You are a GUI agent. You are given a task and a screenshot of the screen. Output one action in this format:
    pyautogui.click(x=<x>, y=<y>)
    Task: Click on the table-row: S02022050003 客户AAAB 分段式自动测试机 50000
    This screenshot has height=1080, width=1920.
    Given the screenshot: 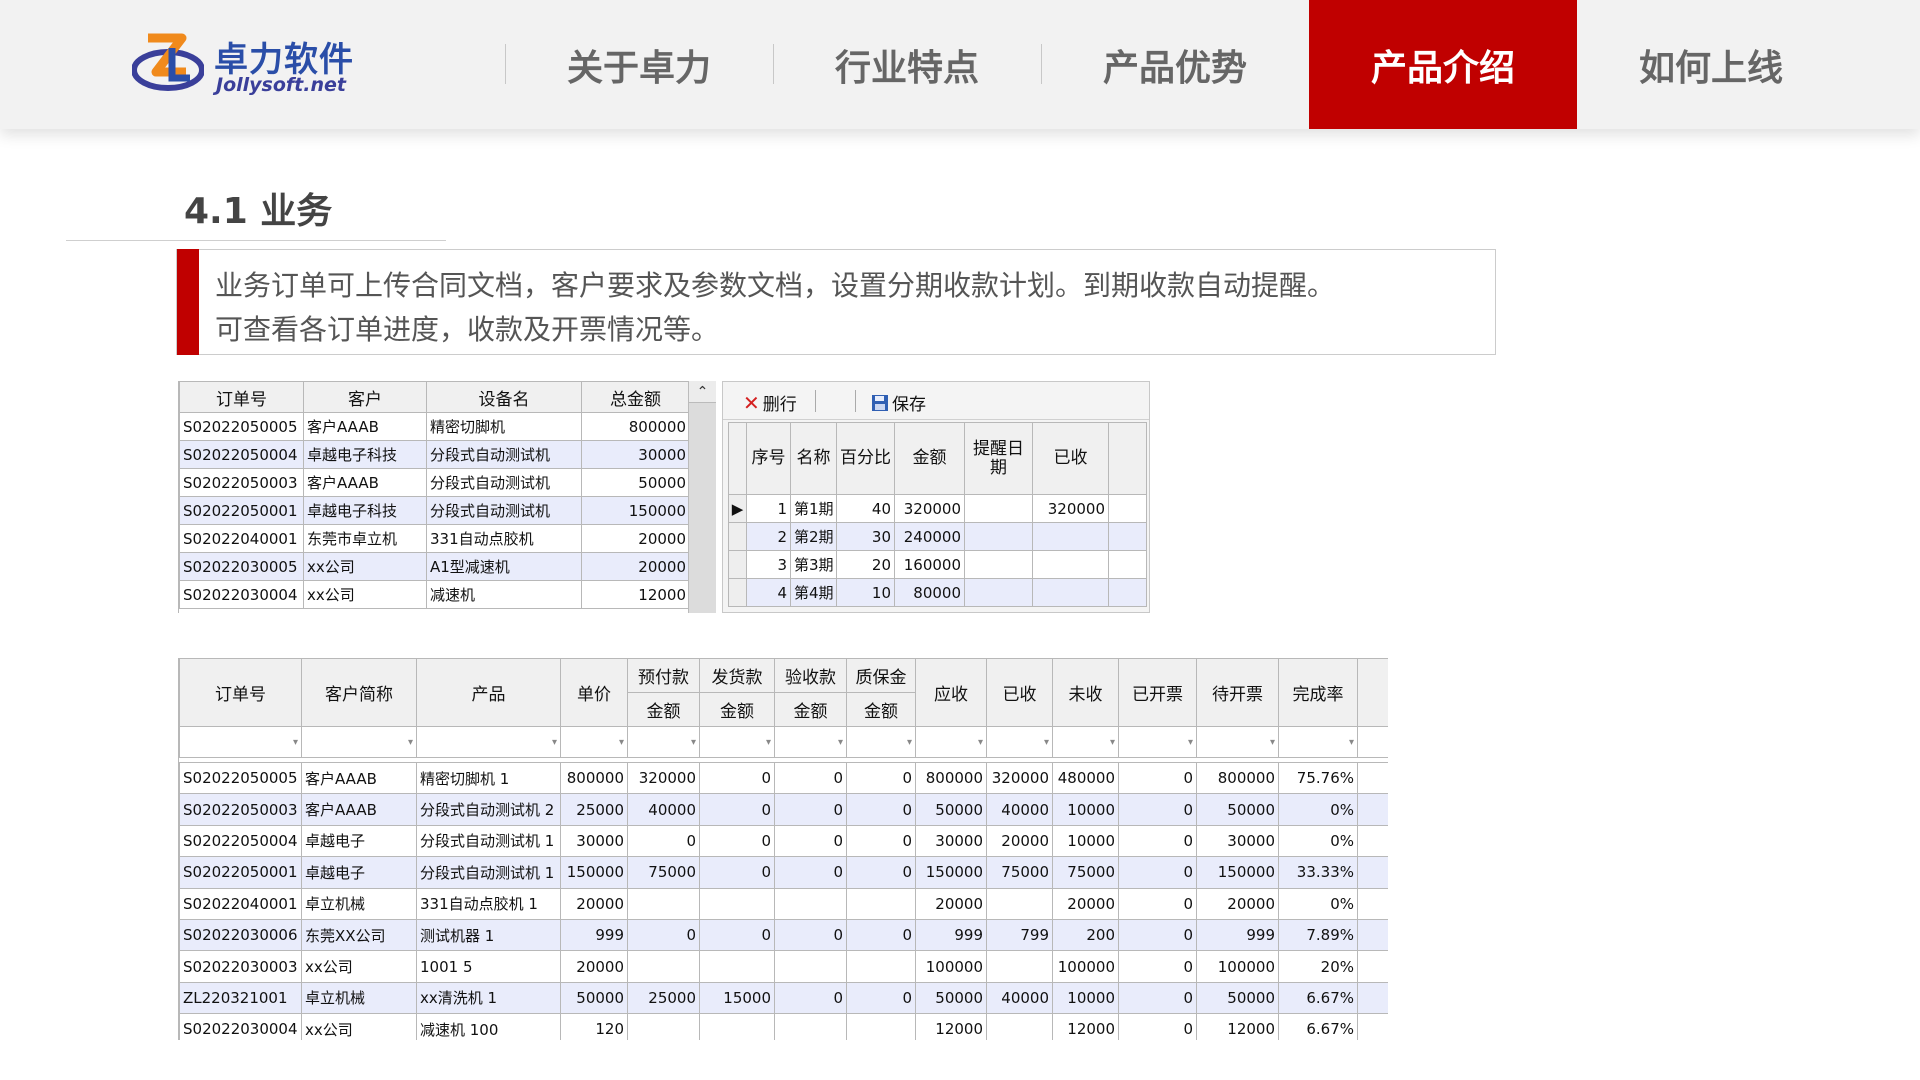 What is the action you would take?
    pyautogui.click(x=434, y=482)
    